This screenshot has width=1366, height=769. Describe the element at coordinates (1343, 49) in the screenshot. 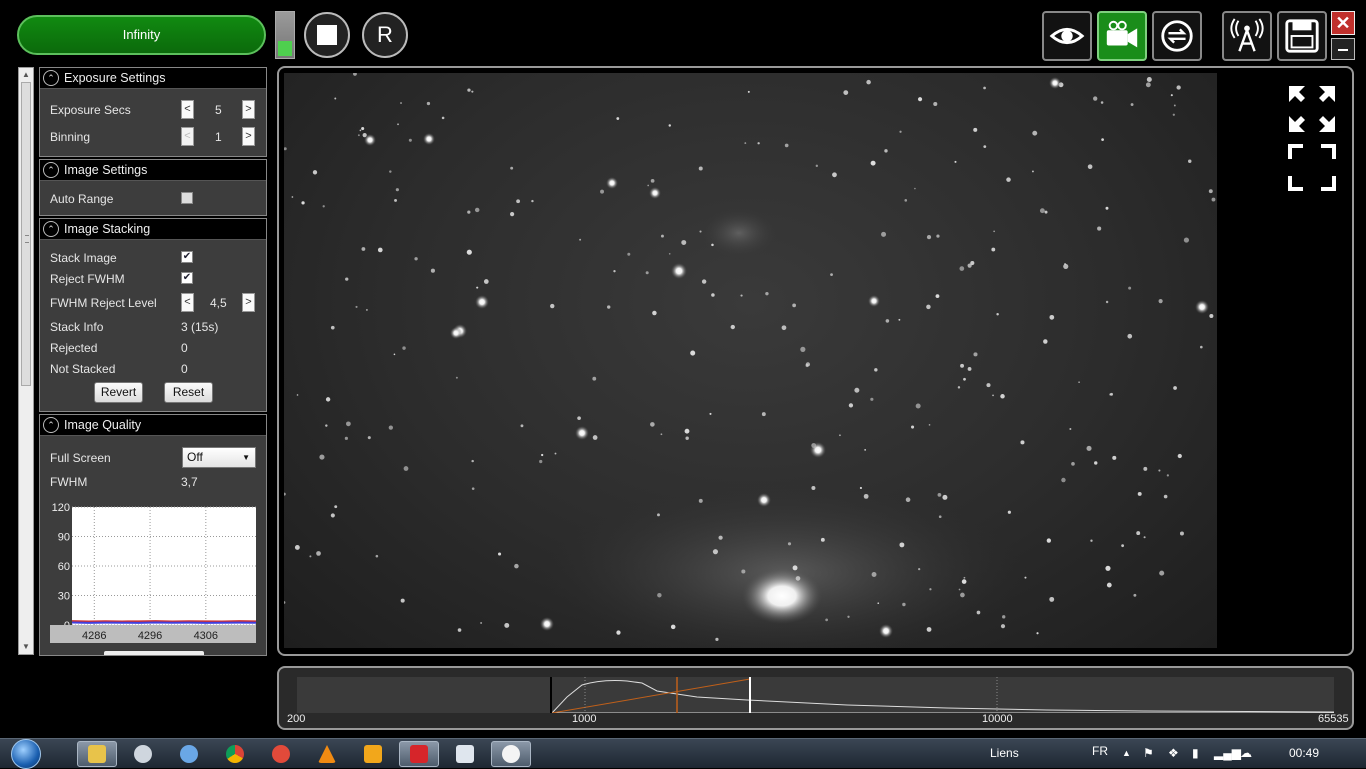

I see `minimize-button` at that location.